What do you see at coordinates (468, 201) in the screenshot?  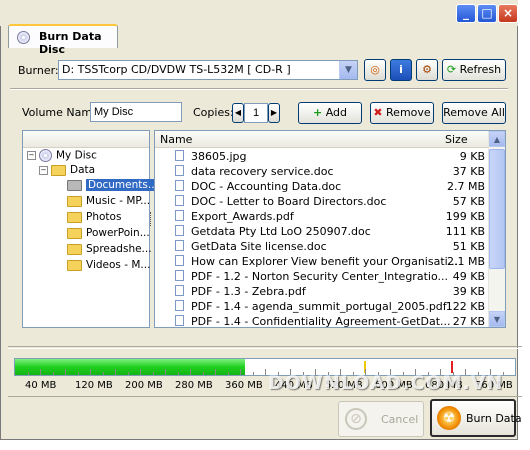 I see `file-size: 57 KB` at bounding box center [468, 201].